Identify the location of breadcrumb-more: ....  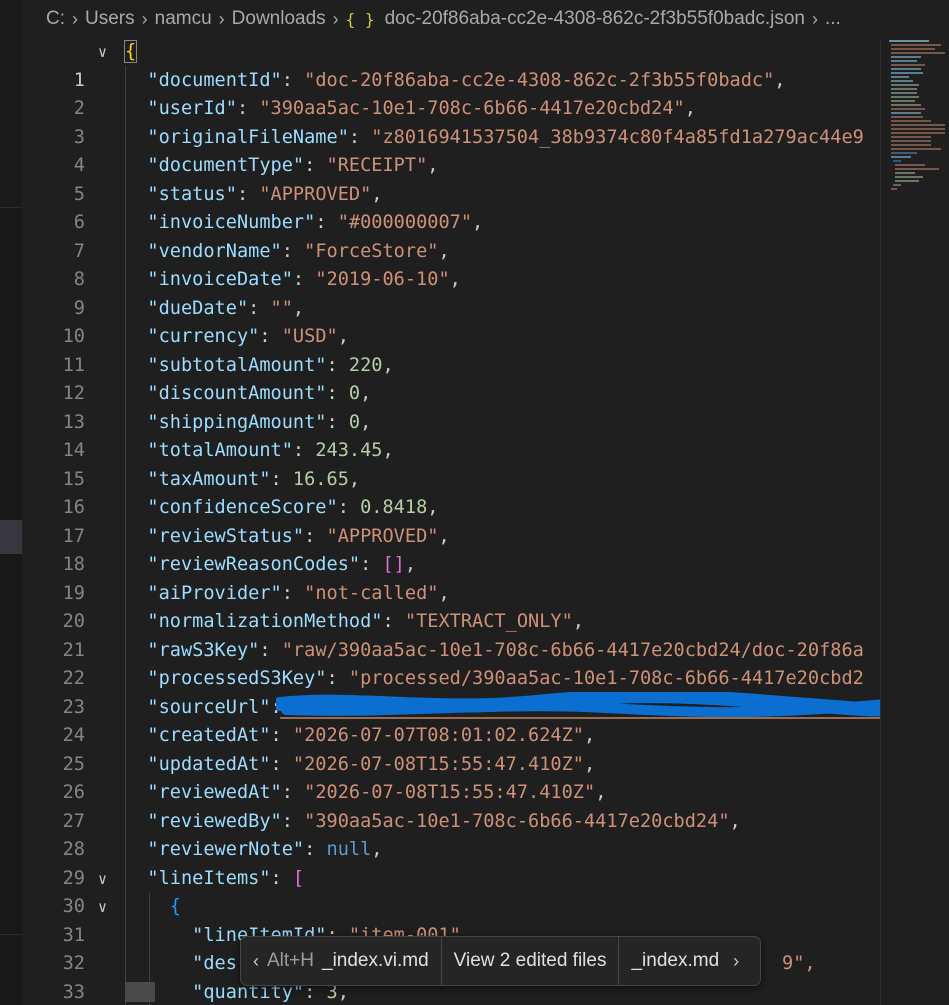
(833, 19).